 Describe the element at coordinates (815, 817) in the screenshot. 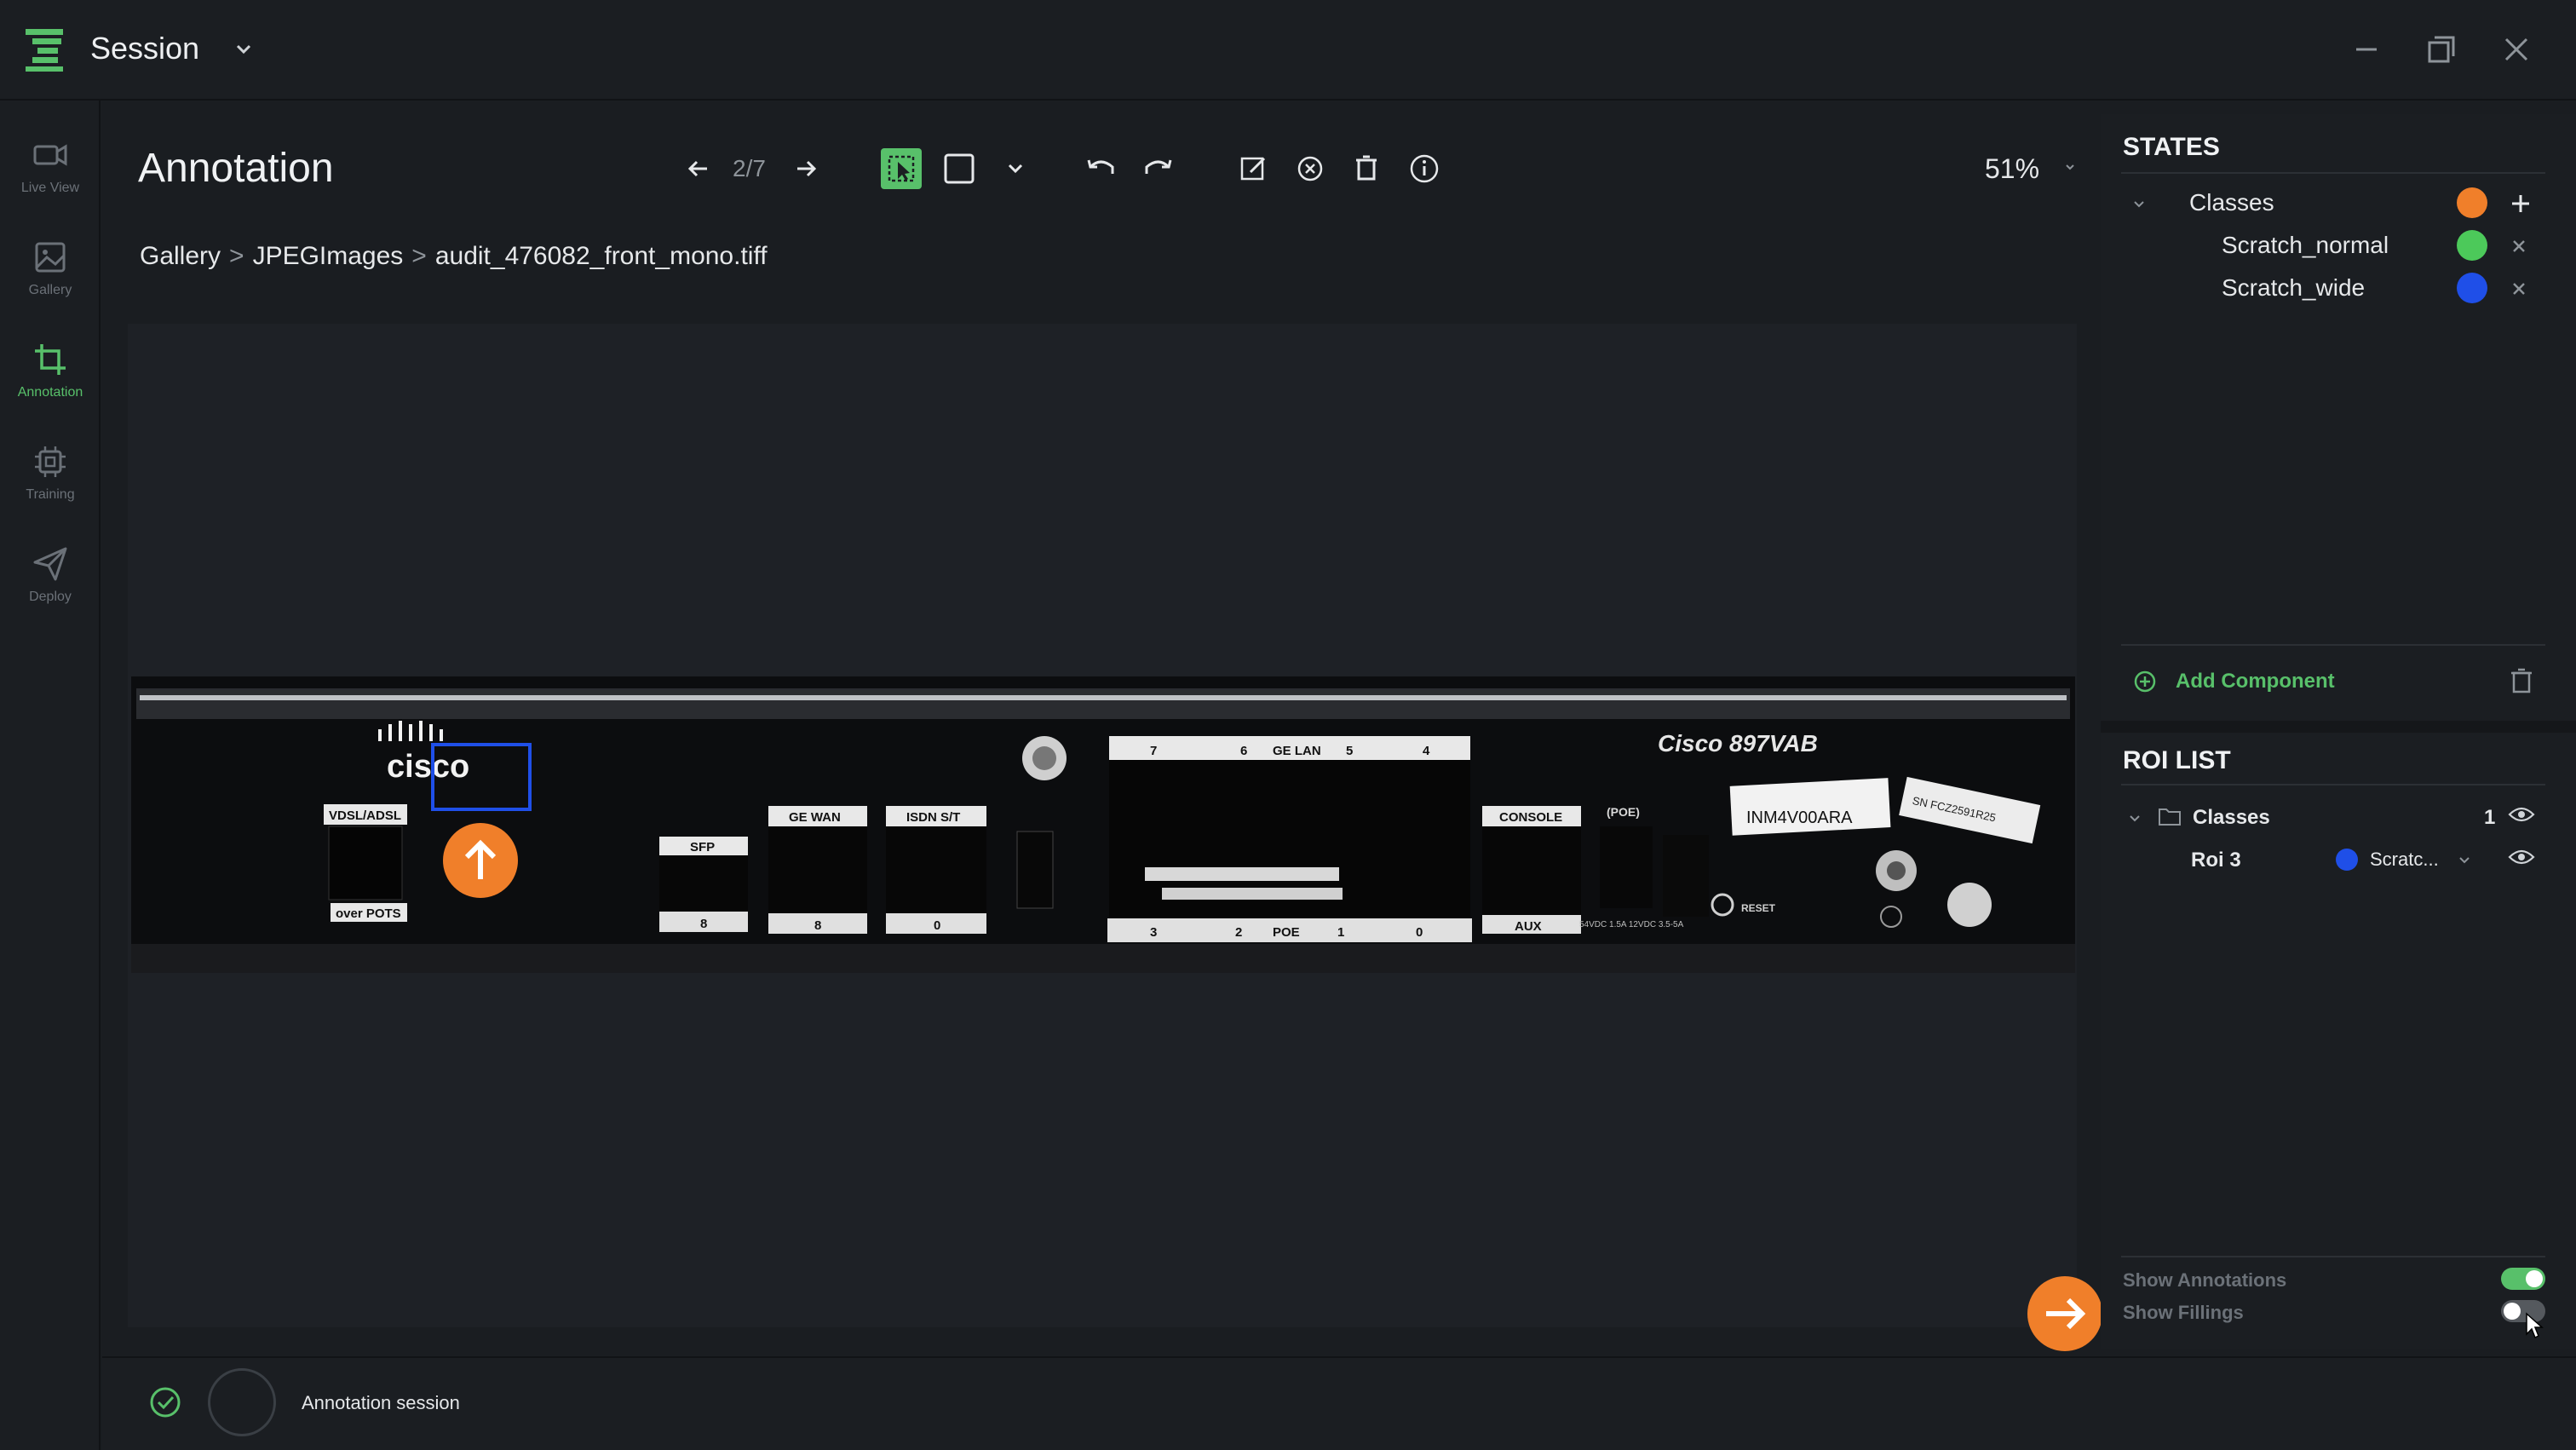

I see `port-label-ge-wan: GE WAN` at that location.